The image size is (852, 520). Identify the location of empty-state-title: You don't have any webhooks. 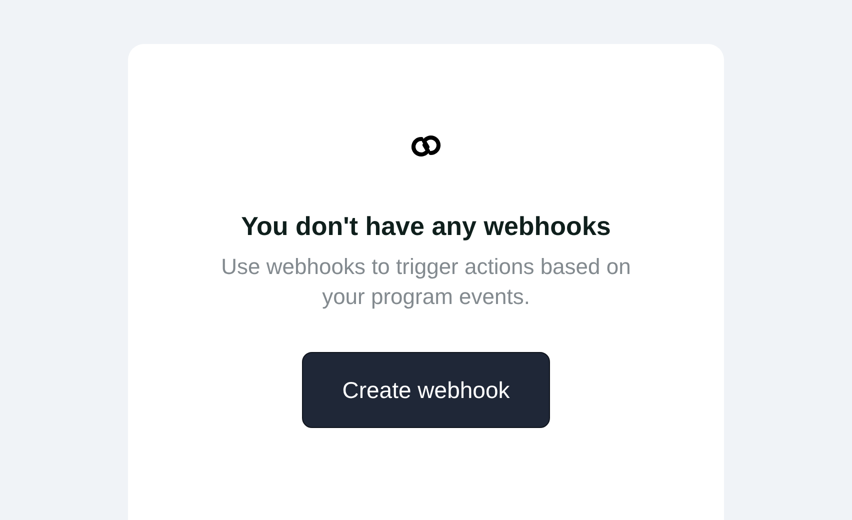
(426, 226).